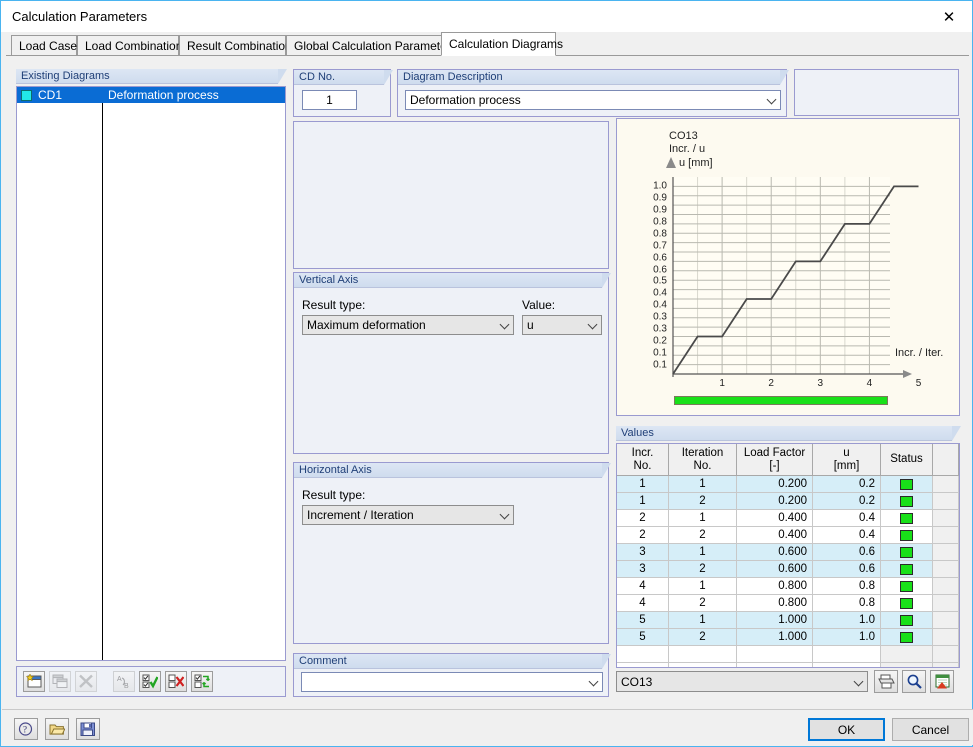 The width and height of the screenshot is (973, 747). What do you see at coordinates (60, 681) in the screenshot?
I see `copy-diagram-button` at bounding box center [60, 681].